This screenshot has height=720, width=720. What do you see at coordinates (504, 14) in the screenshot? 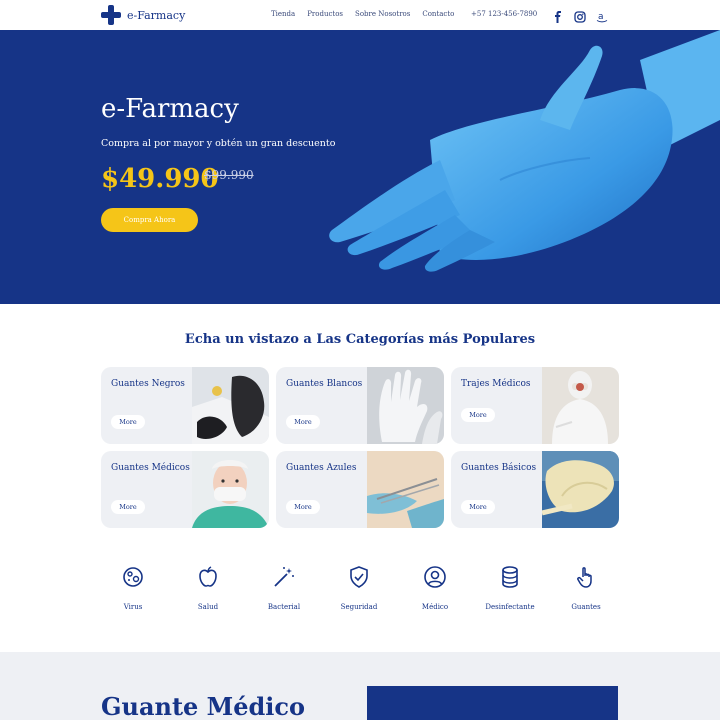
I see `nav-phone: +57 123-456-7890` at bounding box center [504, 14].